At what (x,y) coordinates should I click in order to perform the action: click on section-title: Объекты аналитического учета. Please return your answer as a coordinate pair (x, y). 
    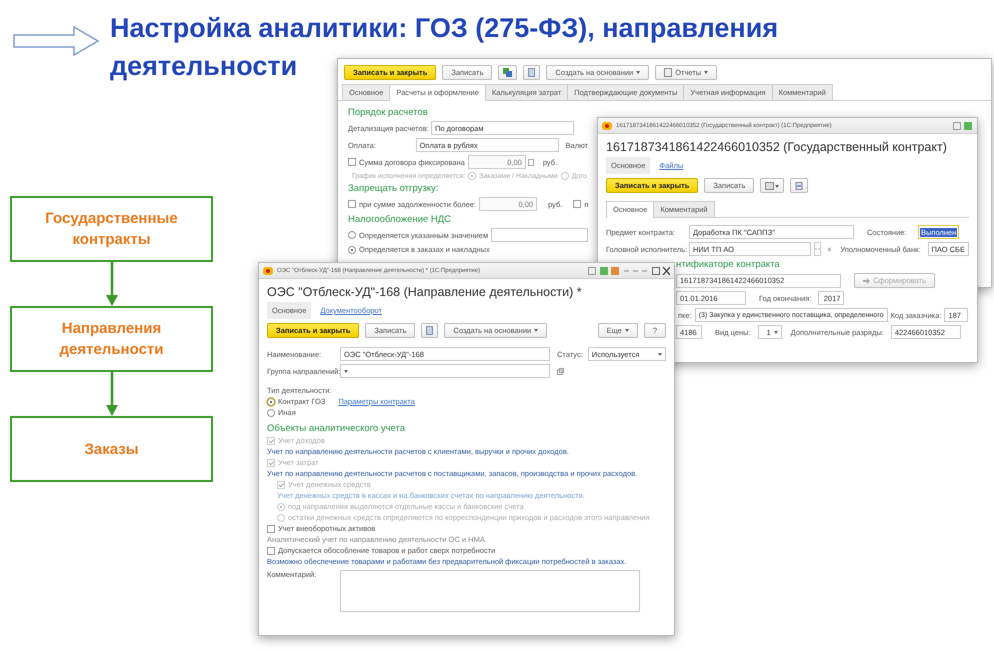
    Looking at the image, I should click on (336, 428).